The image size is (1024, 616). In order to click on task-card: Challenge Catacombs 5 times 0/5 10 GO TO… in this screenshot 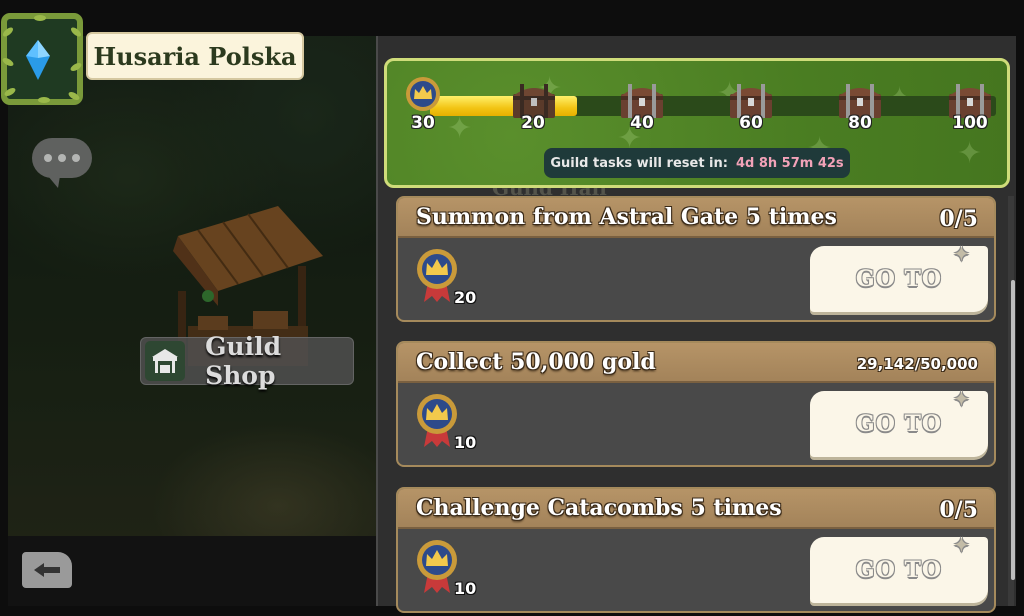, I will do `click(696, 550)`.